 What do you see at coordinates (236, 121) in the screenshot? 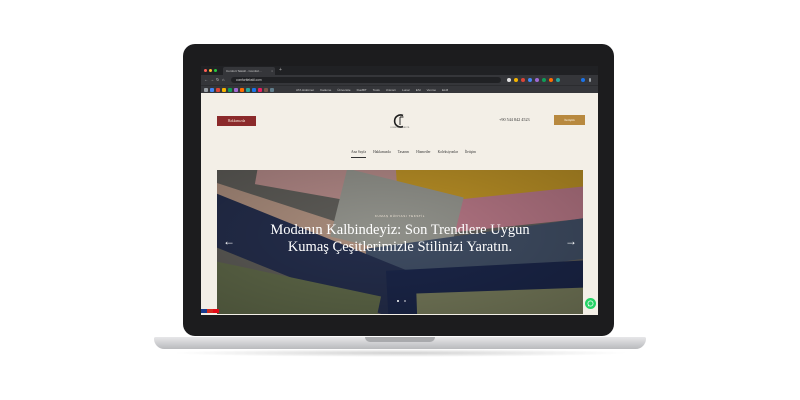
I see `about-button: Hakkımızda` at bounding box center [236, 121].